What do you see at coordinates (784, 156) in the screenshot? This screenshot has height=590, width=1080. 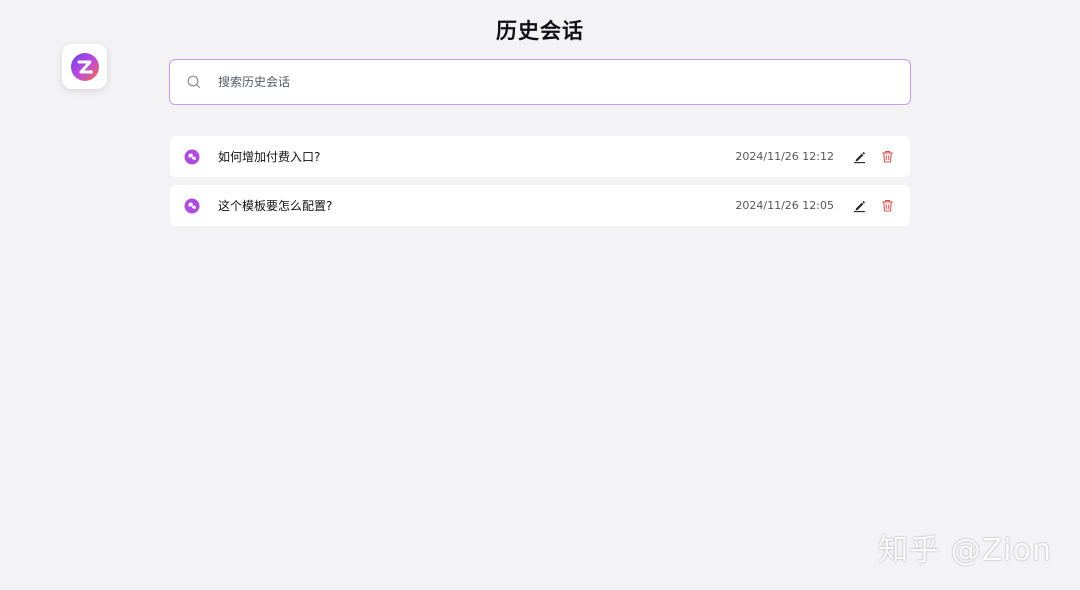 I see `conversation-time: 2024/11/26 12:12` at bounding box center [784, 156].